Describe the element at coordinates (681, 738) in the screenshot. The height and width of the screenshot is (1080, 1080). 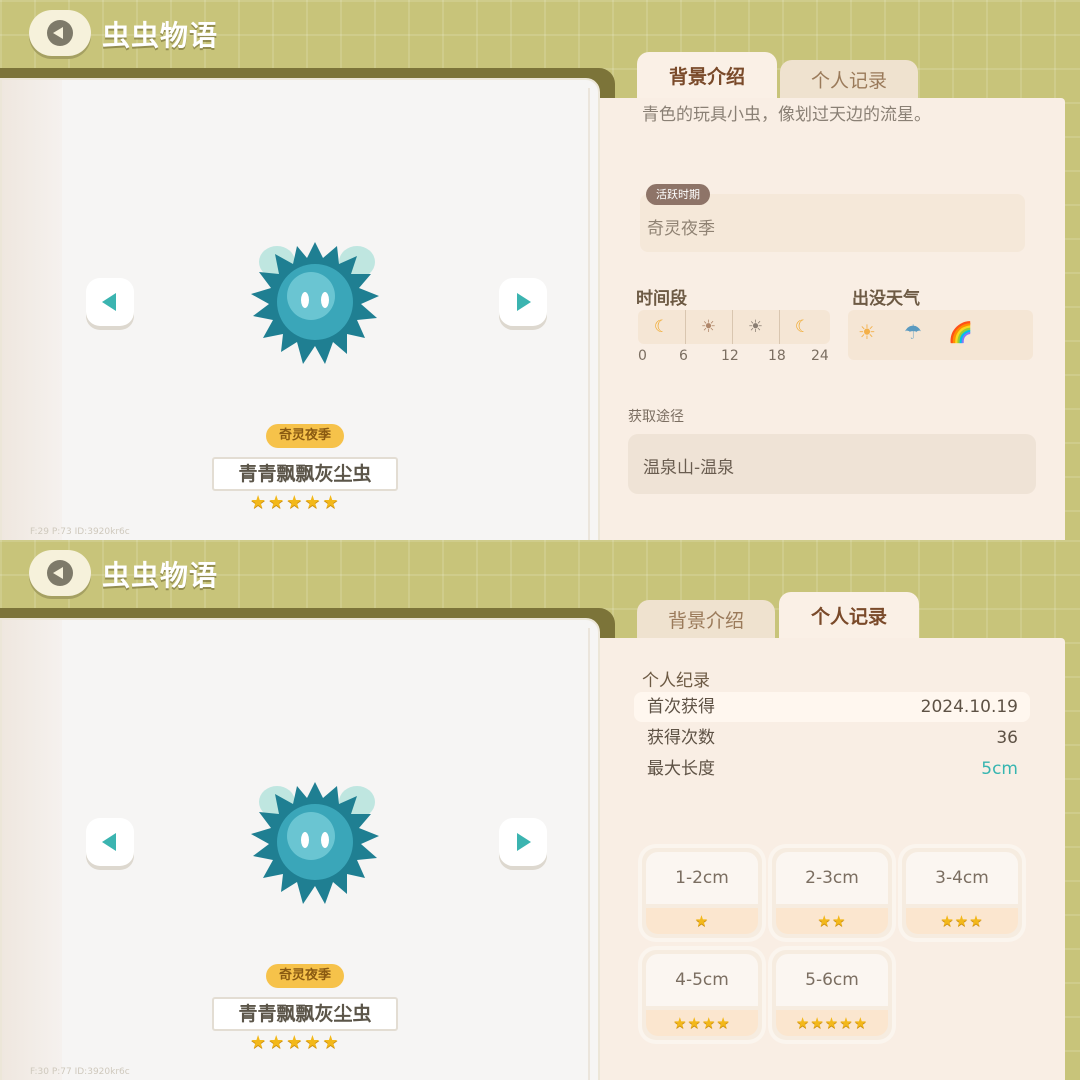
I see `record-key: 获得次数` at that location.